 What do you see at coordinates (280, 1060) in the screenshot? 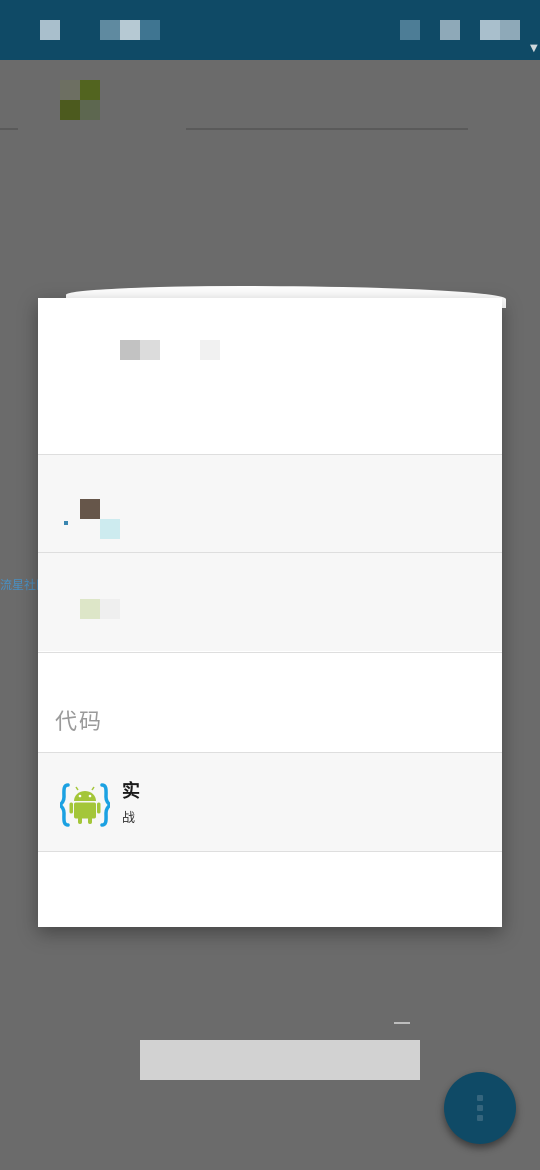
I see `background-bottom-bar` at bounding box center [280, 1060].